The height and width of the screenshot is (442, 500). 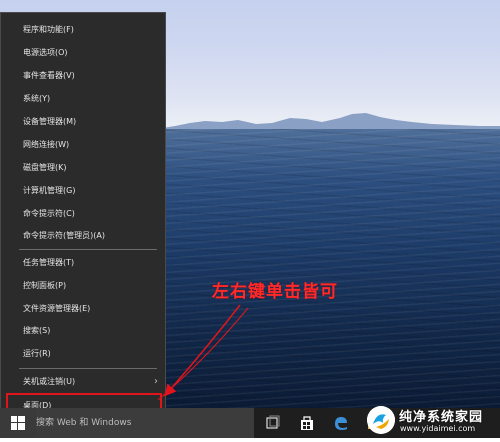 What do you see at coordinates (307, 423) in the screenshot?
I see `store-icon` at bounding box center [307, 423].